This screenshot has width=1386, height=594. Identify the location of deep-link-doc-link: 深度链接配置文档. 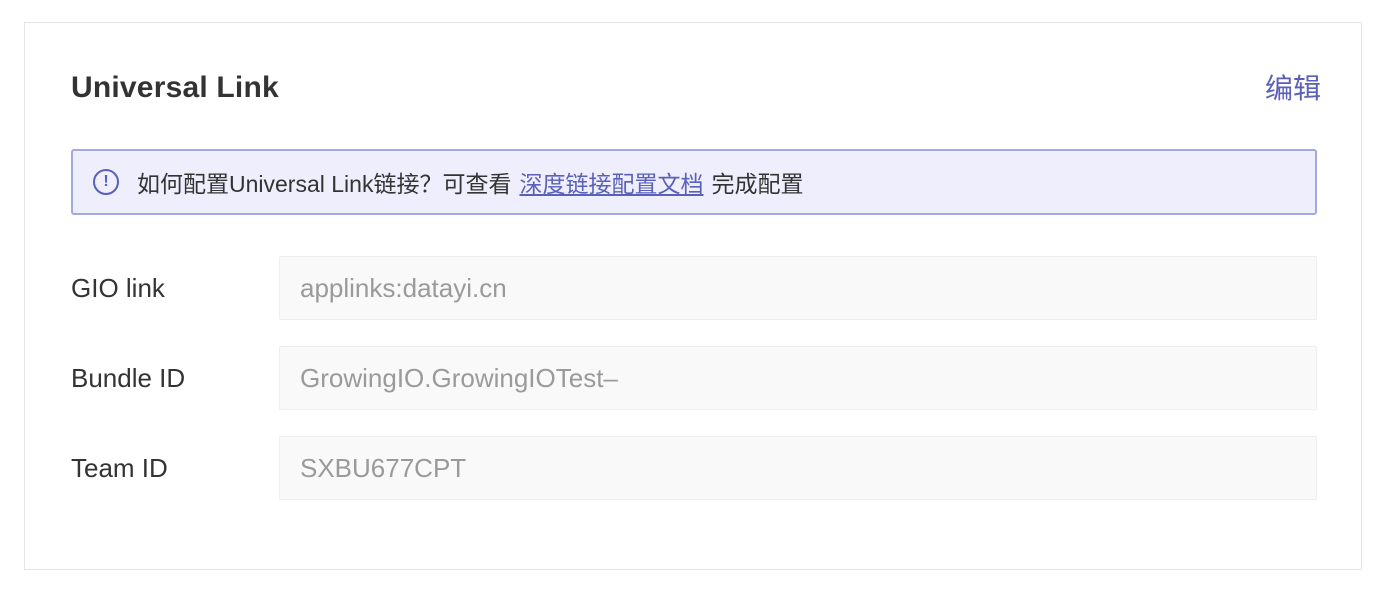
(611, 184).